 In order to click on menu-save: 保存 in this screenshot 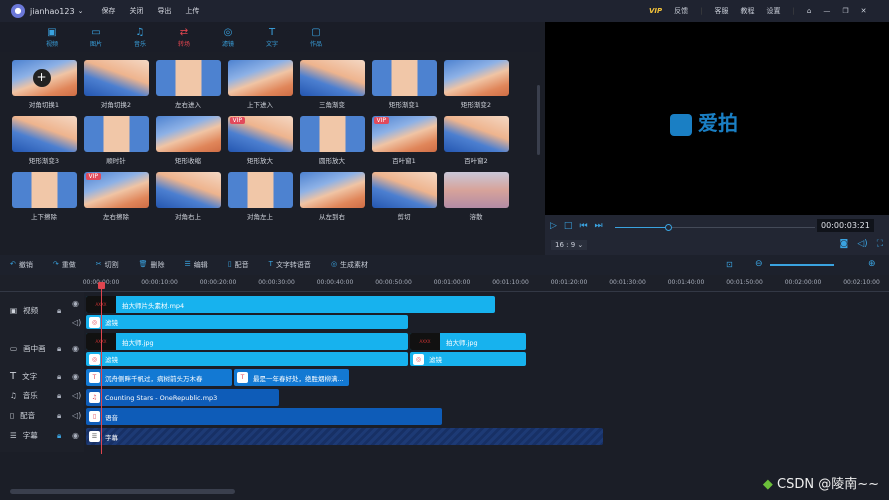, I will do `click(108, 11)`.